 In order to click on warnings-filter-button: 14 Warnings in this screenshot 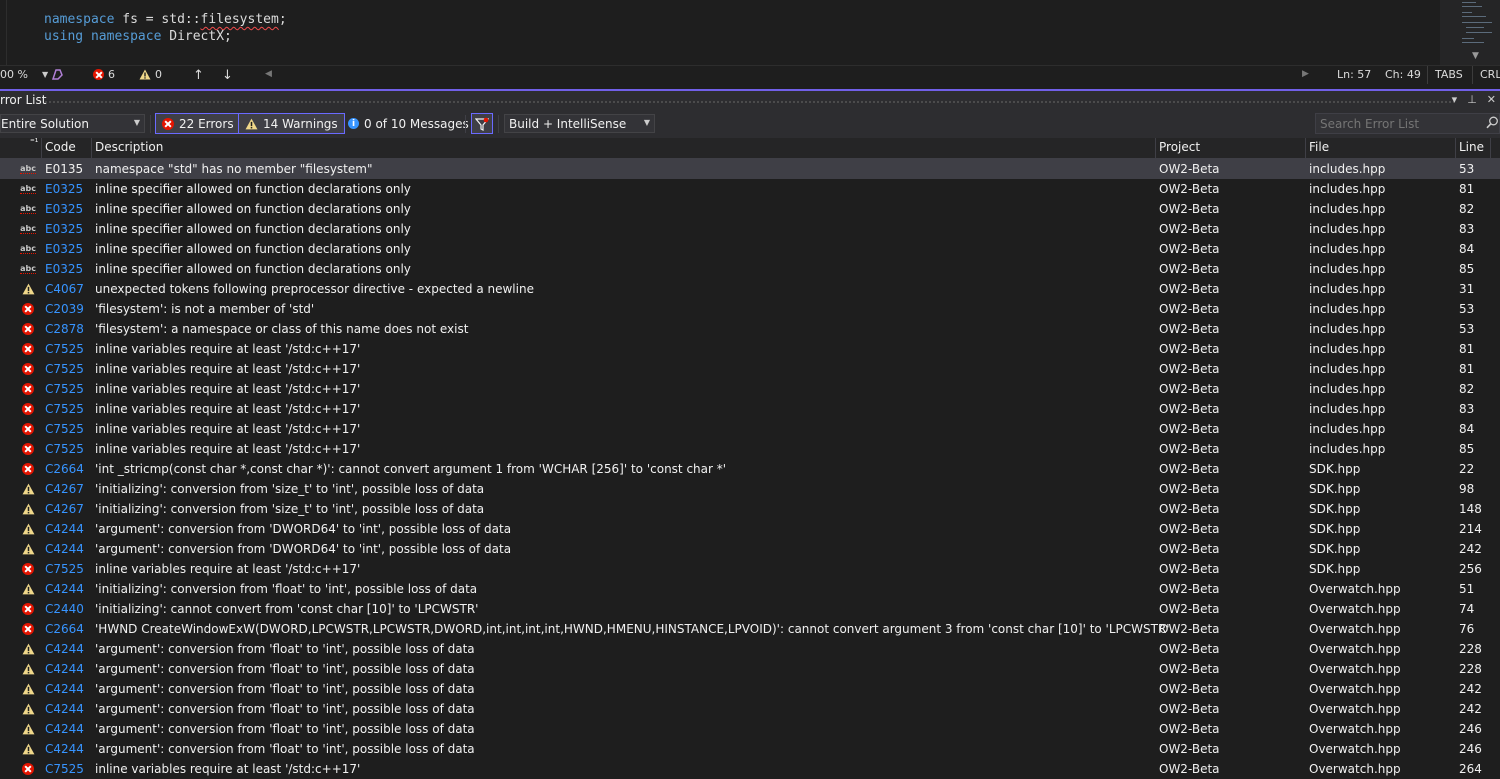, I will do `click(291, 123)`.